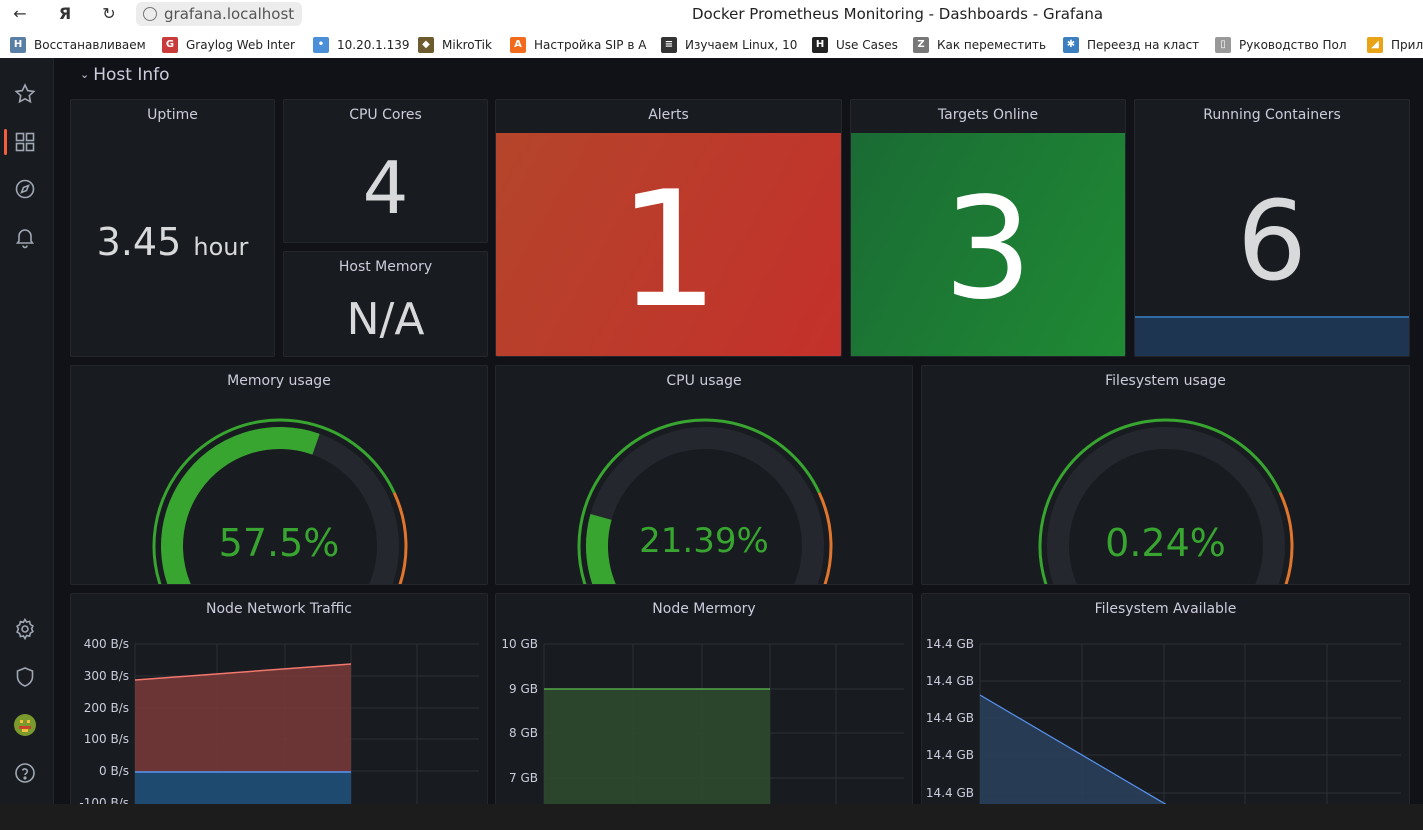 The height and width of the screenshot is (830, 1423). Describe the element at coordinates (321, 45) in the screenshot. I see `bookmark-favicon-icon: •` at that location.